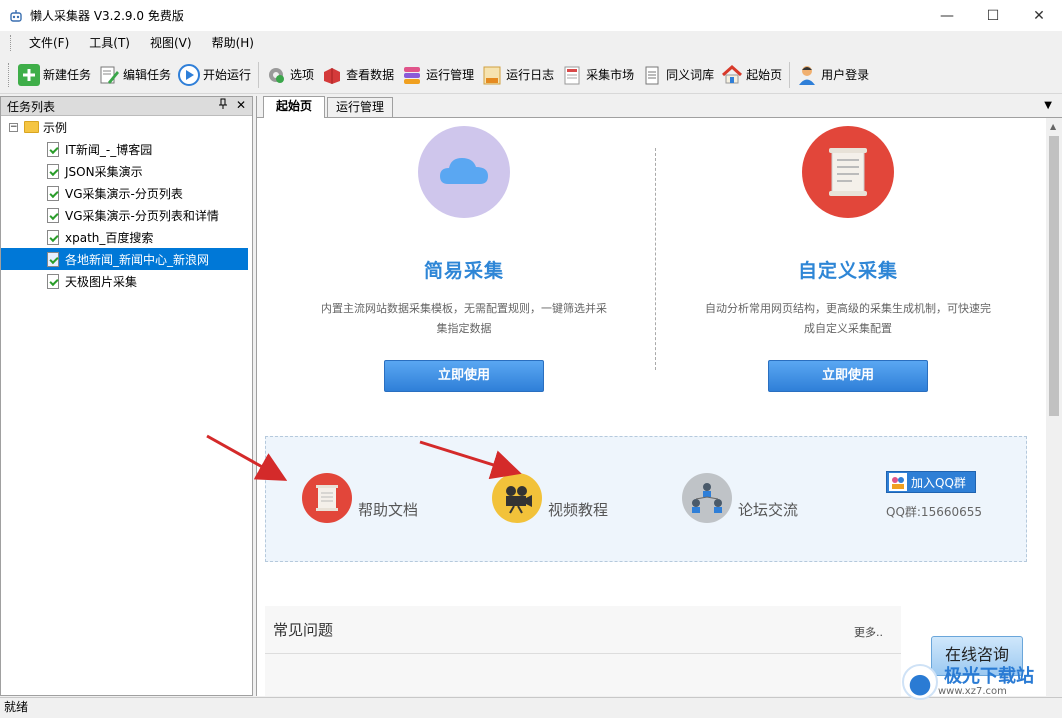  I want to click on forum-label: 论坛交流, so click(768, 509).